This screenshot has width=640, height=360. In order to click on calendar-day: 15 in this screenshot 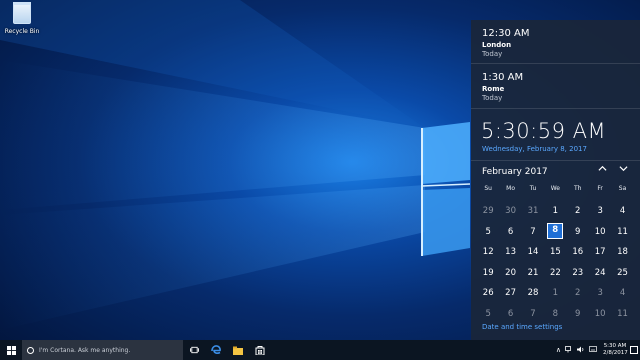, I will do `click(555, 252)`.